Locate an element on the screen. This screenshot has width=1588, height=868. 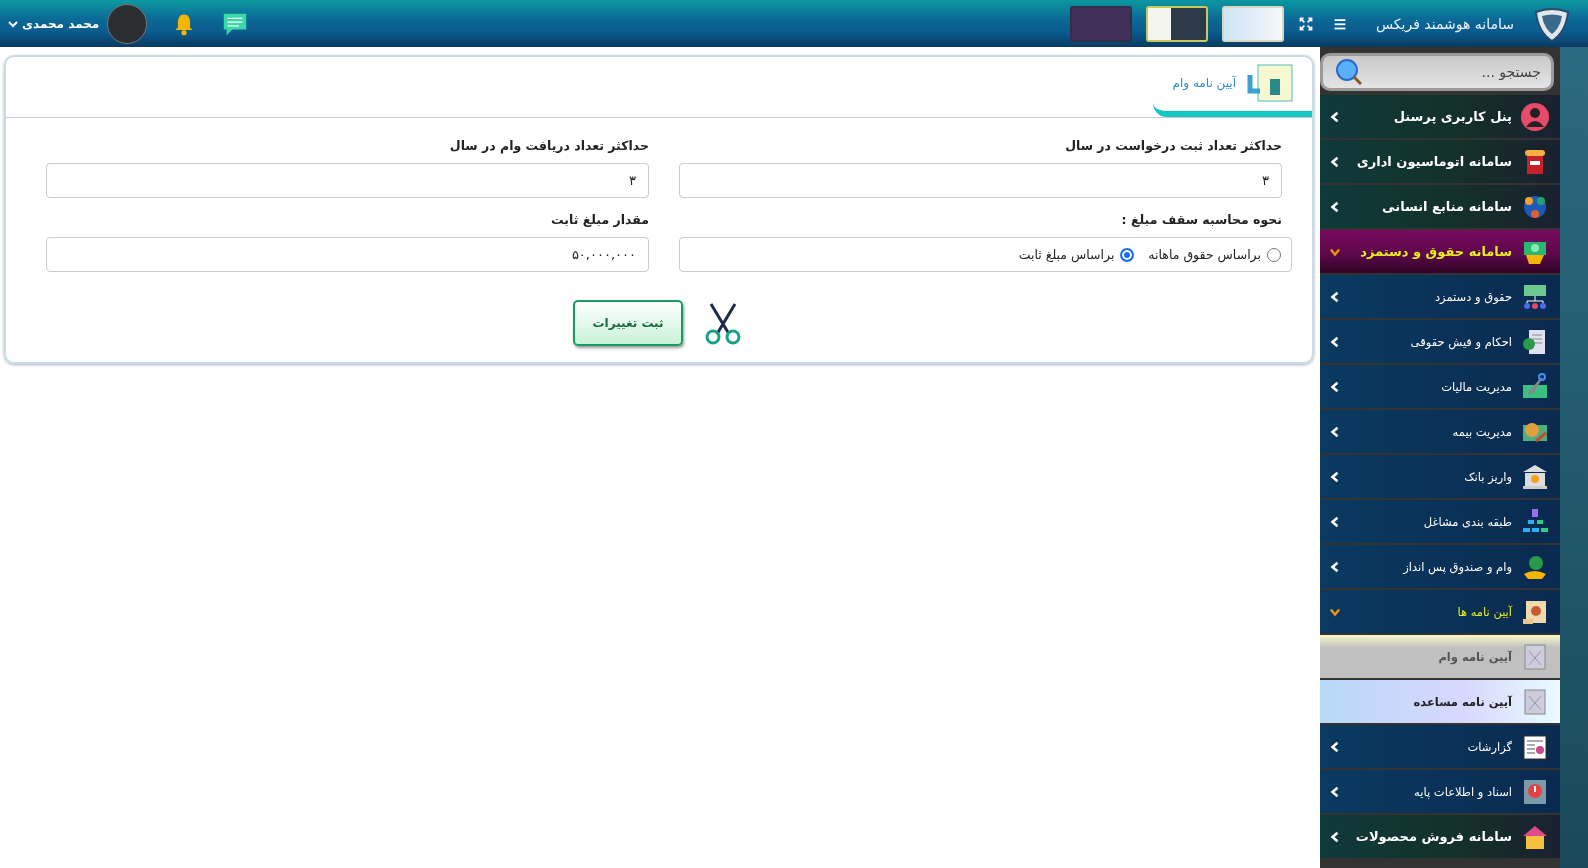
sidebar-item: گزارشات is located at coordinates (1440, 746).